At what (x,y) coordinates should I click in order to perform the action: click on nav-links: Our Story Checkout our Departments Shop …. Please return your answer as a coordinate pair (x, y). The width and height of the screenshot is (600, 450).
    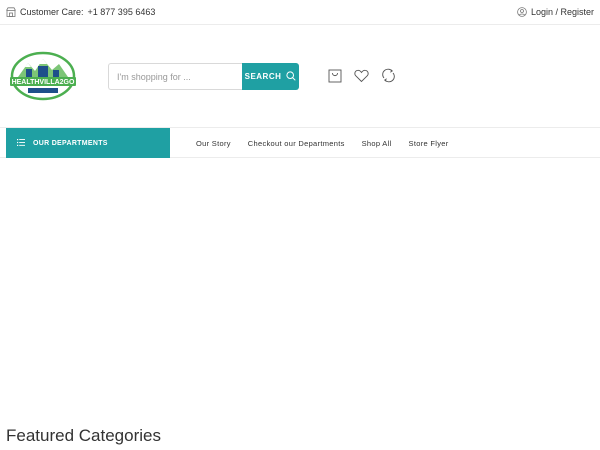
    Looking at the image, I should click on (322, 143).